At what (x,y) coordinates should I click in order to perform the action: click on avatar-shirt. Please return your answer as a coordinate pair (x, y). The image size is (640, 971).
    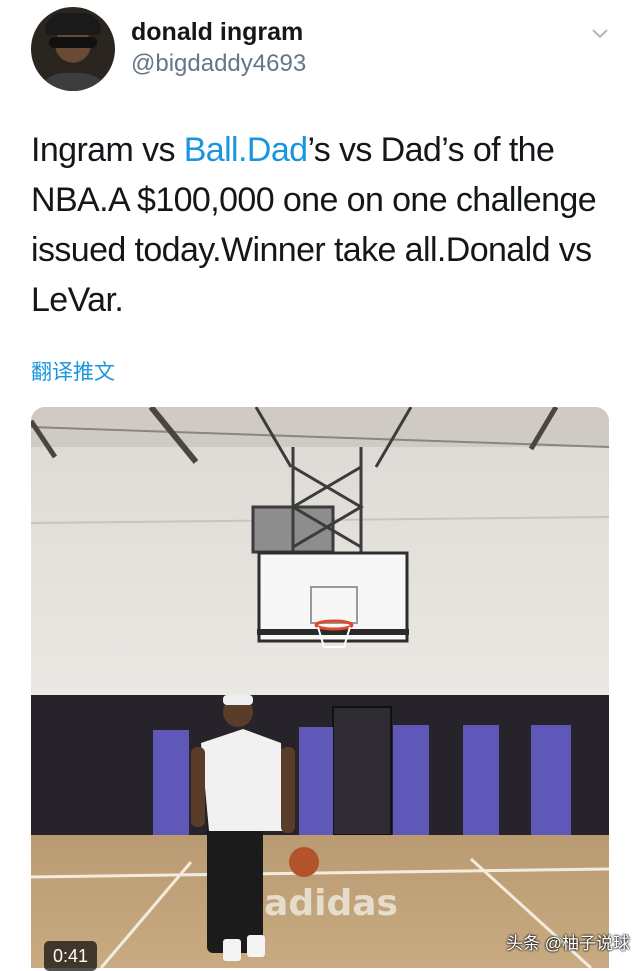
    Looking at the image, I should click on (73, 82).